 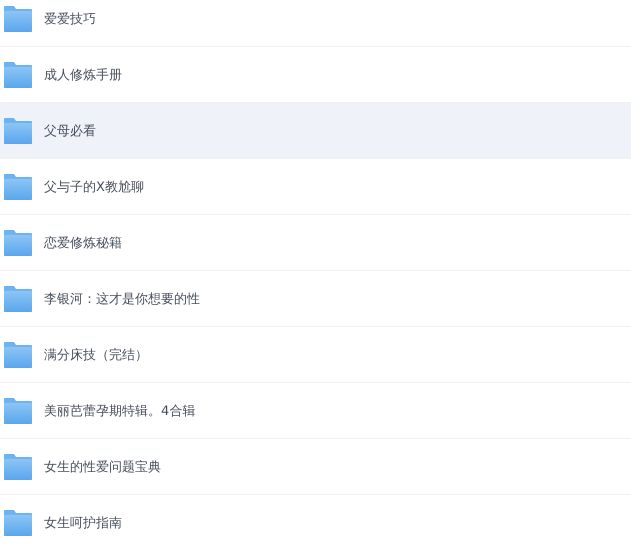 I want to click on folder-row: 父母必看, so click(x=315, y=131).